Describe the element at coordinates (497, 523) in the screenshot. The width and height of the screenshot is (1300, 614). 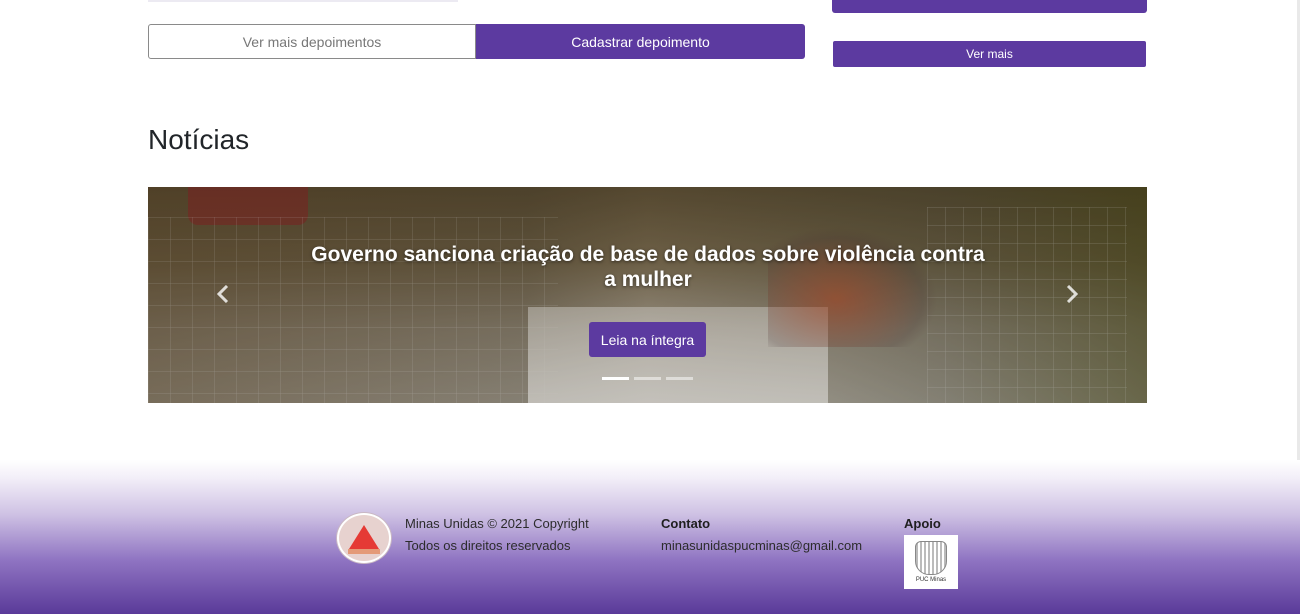
I see `footer-copyright: Minas Unidas © 2021 Copyright` at that location.